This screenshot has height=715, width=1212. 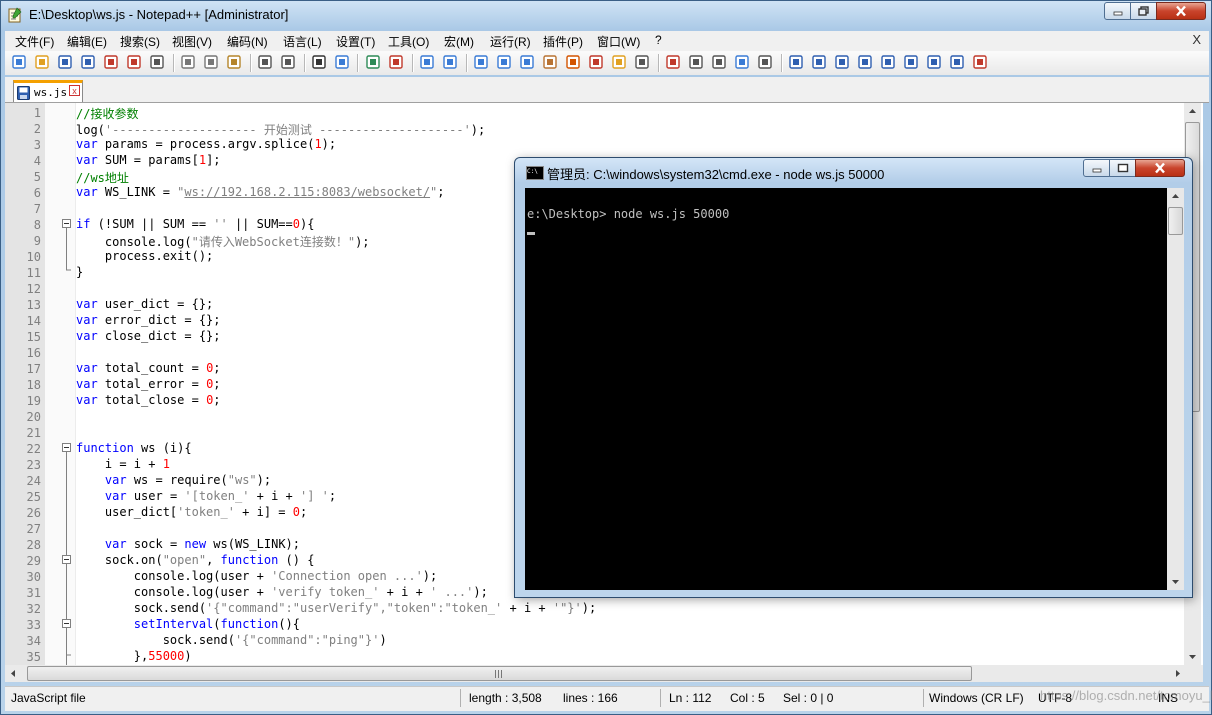 What do you see at coordinates (619, 62) in the screenshot?
I see `folder-workspace-icon` at bounding box center [619, 62].